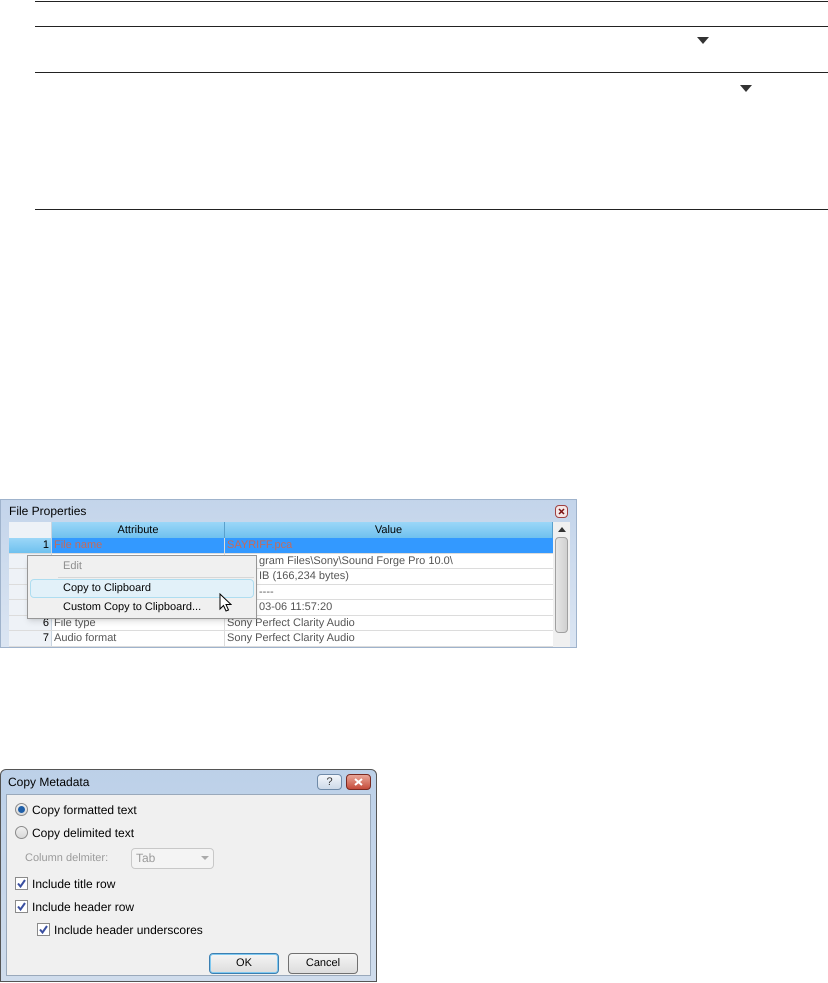  What do you see at coordinates (296, 607) in the screenshot?
I see `table-cell-text: 03-06 11:57:20` at bounding box center [296, 607].